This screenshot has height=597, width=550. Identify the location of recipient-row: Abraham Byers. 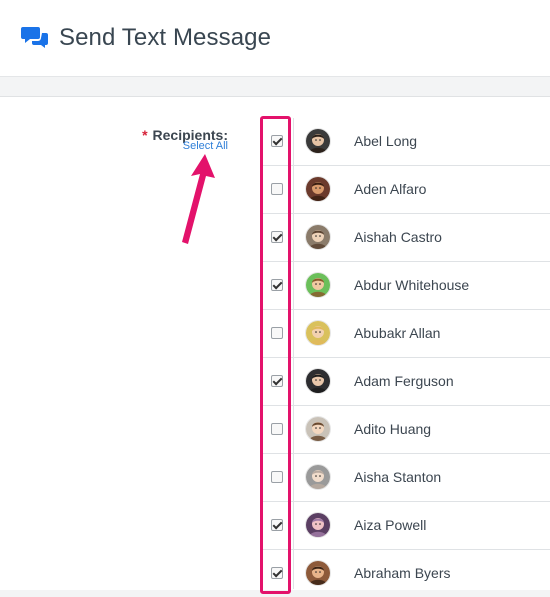
(406, 573).